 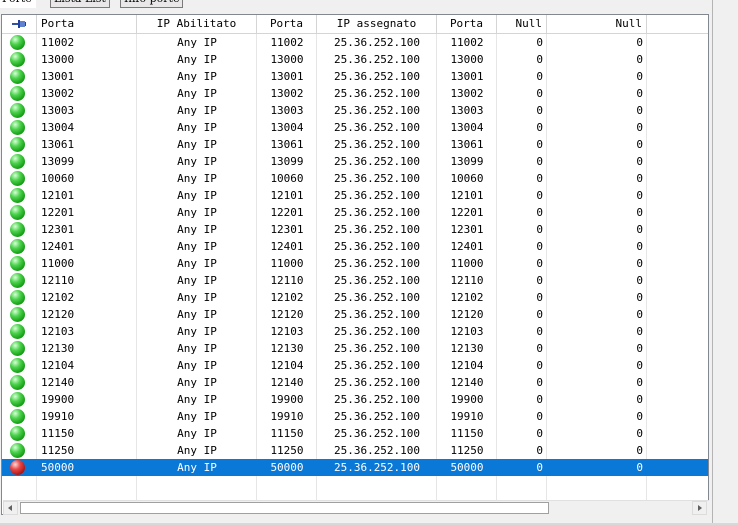 What do you see at coordinates (287, 229) in the screenshot?
I see `cell-porta2: 12301` at bounding box center [287, 229].